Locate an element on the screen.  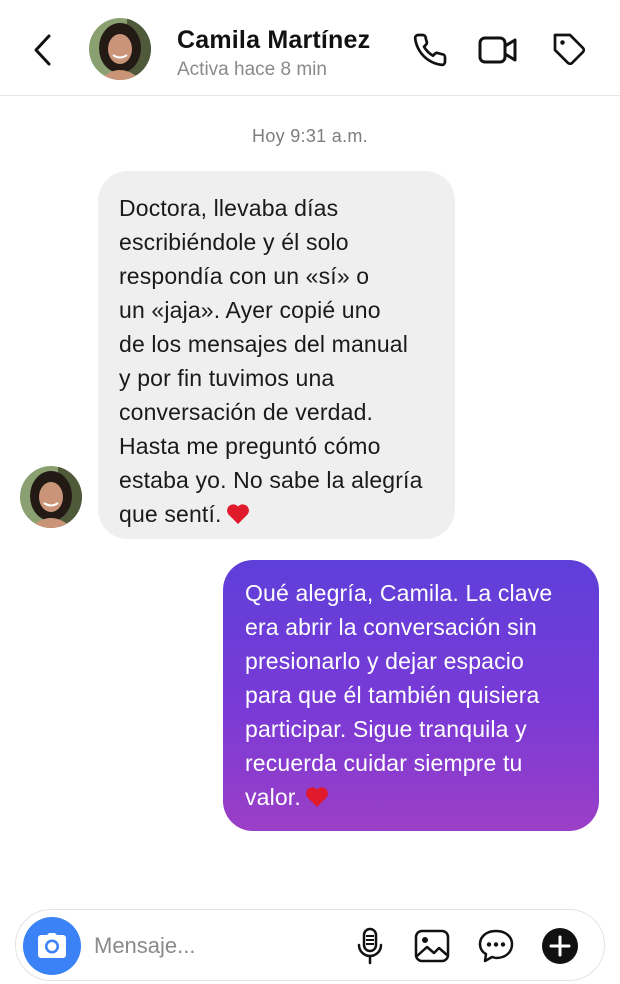
phone-icon is located at coordinates (430, 50).